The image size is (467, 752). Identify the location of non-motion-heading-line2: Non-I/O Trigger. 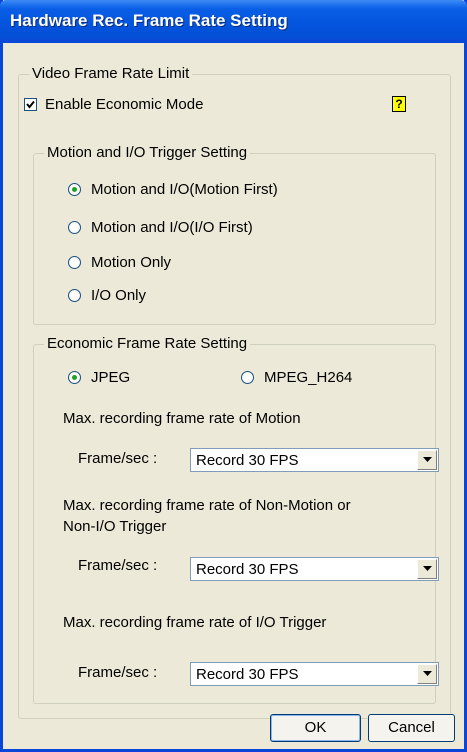
(115, 526).